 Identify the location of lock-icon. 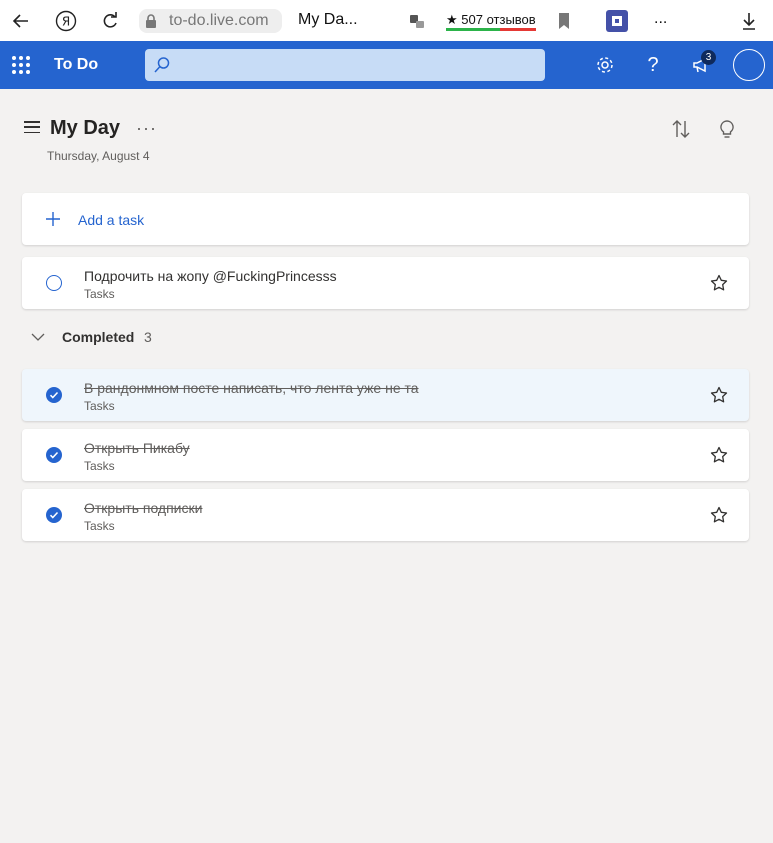
(151, 21).